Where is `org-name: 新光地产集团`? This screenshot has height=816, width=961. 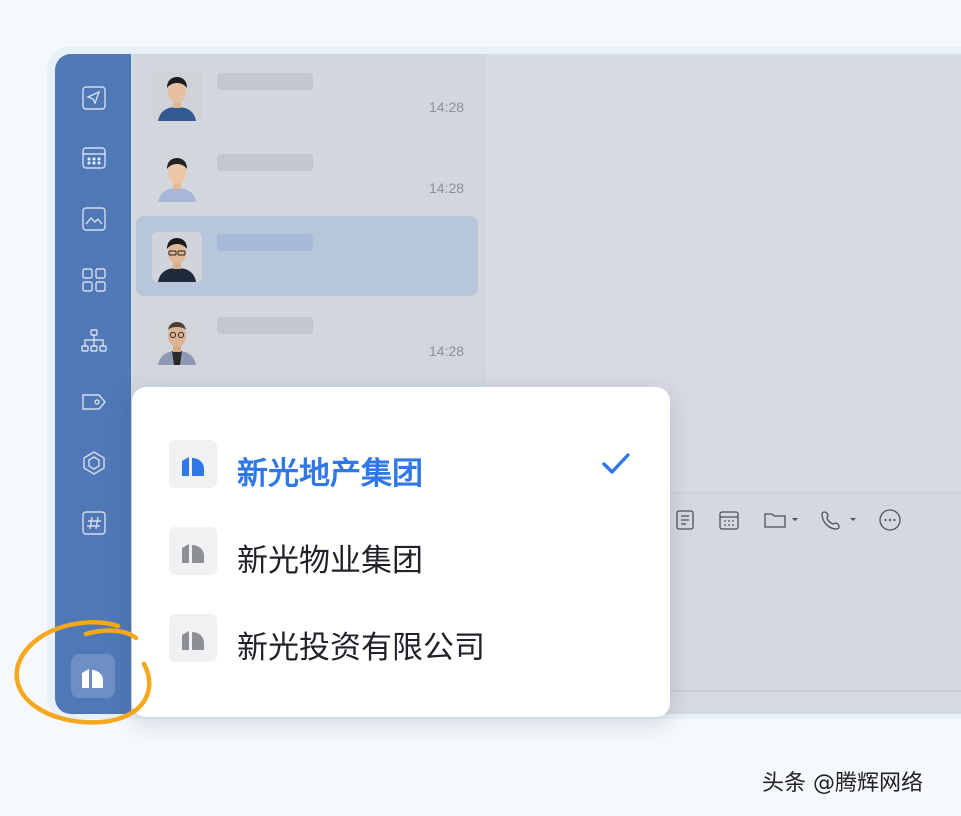
org-name: 新光地产集团 is located at coordinates (330, 474).